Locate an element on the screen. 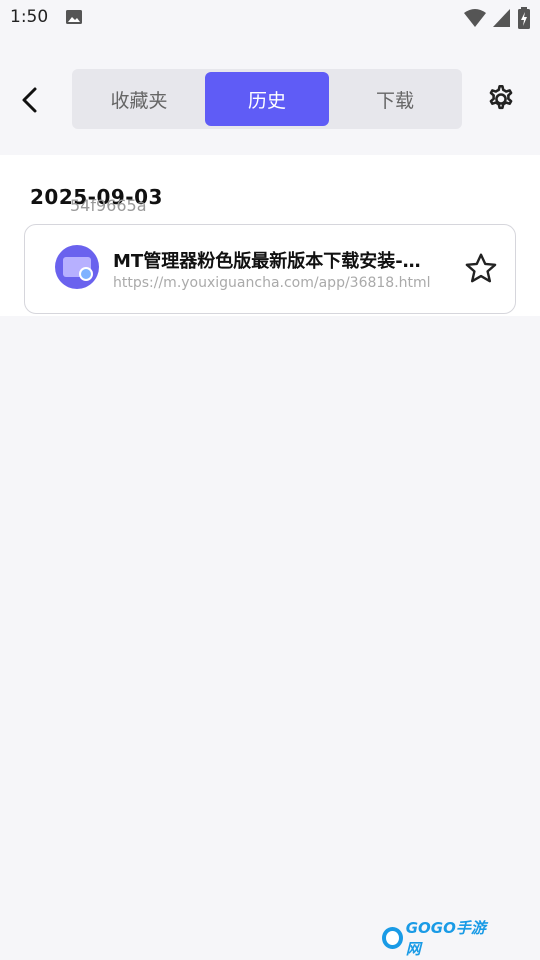  chevron-left-icon is located at coordinates (29, 100).